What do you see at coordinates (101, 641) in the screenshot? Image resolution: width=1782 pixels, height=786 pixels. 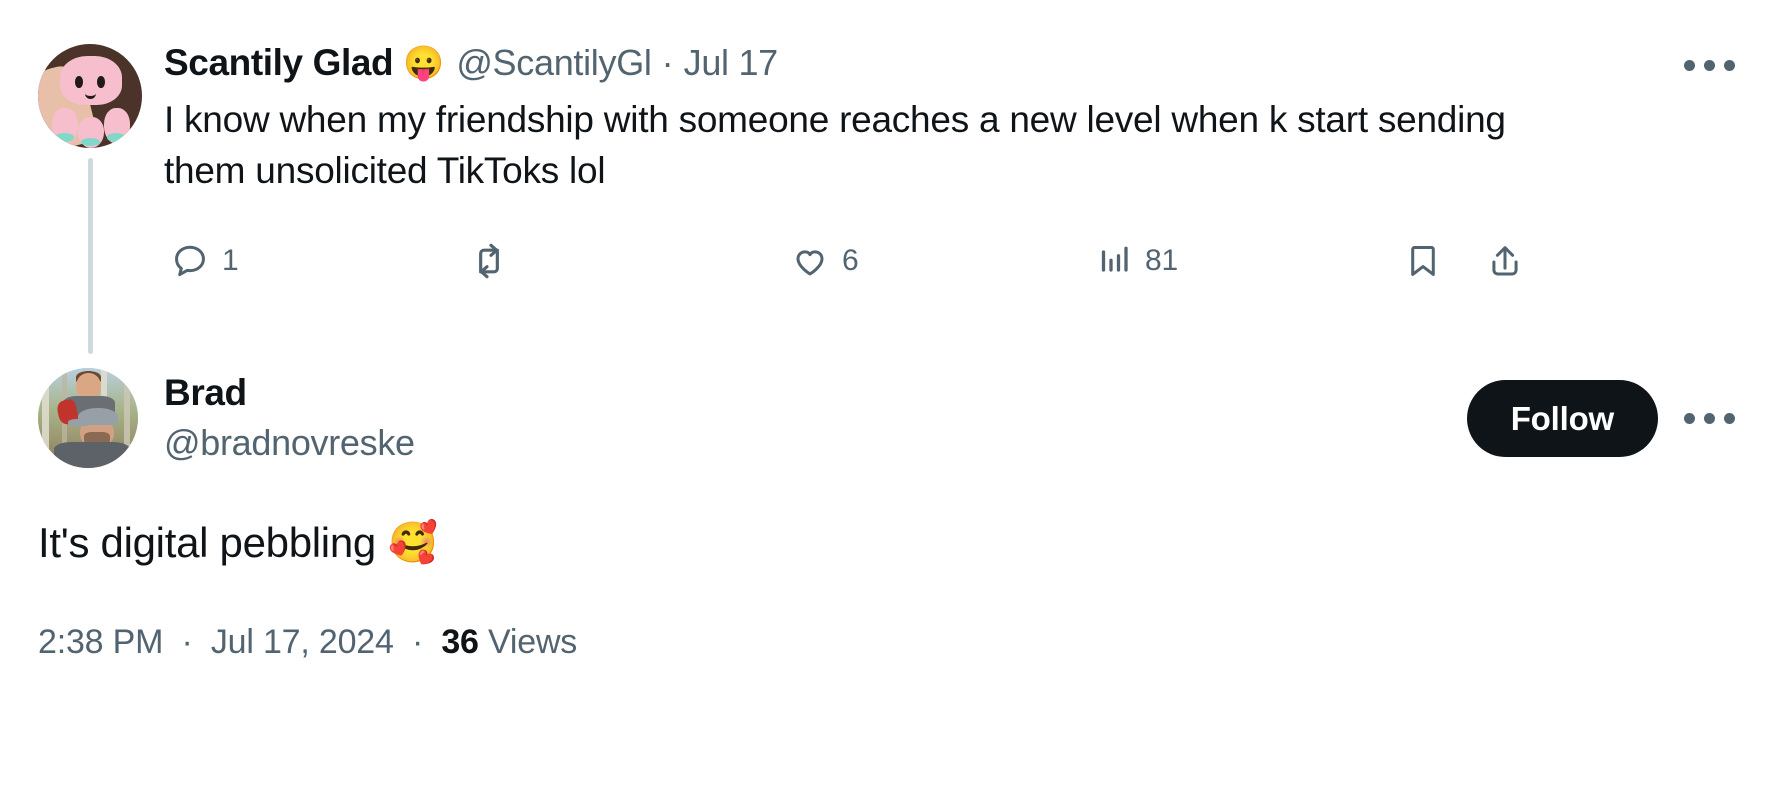 I see `reply-time: 2:38 PM` at bounding box center [101, 641].